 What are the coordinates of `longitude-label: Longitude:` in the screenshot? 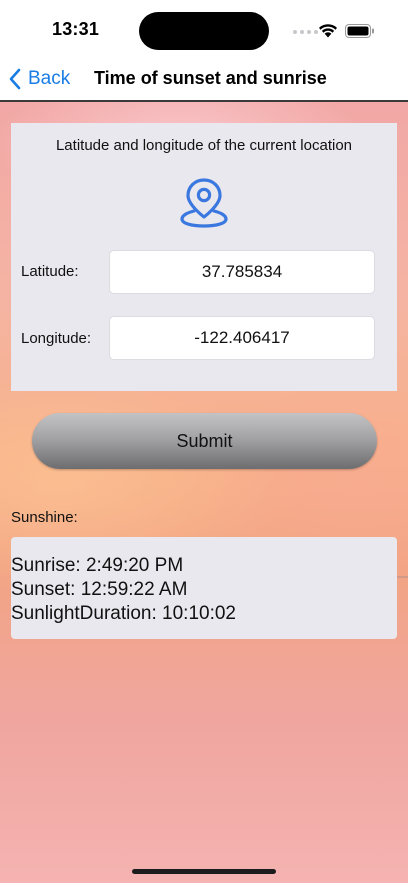 It's located at (56, 338).